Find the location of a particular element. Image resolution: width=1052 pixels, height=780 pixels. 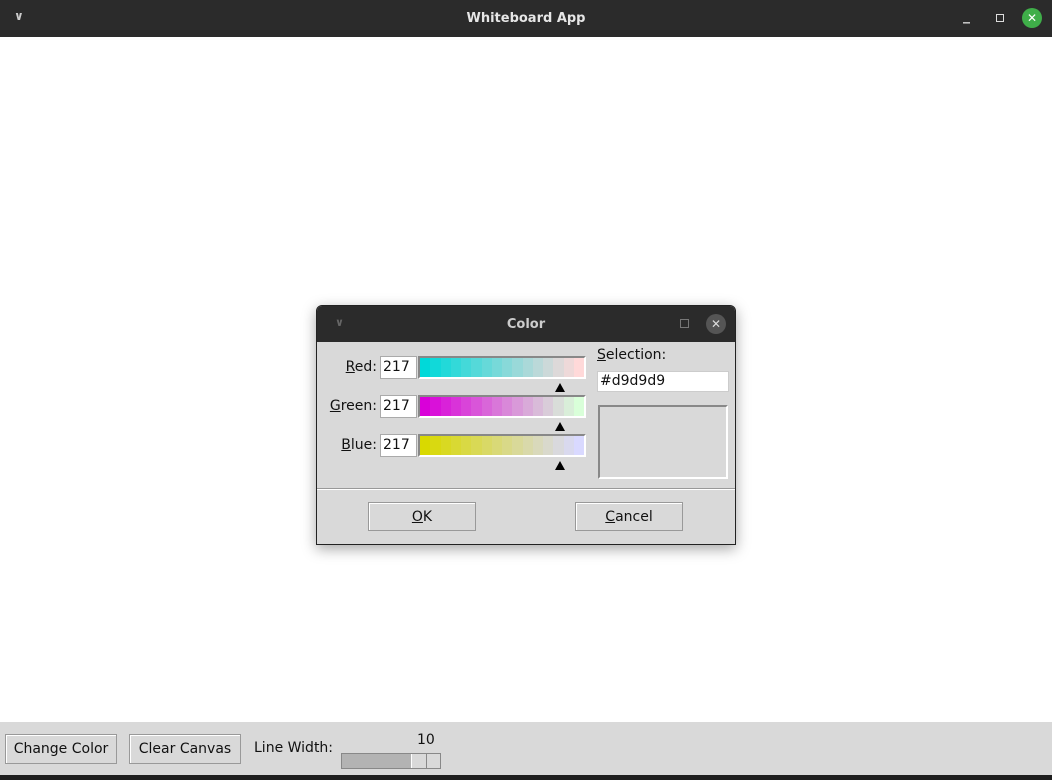

change-color-button: Change Color is located at coordinates (61, 749).